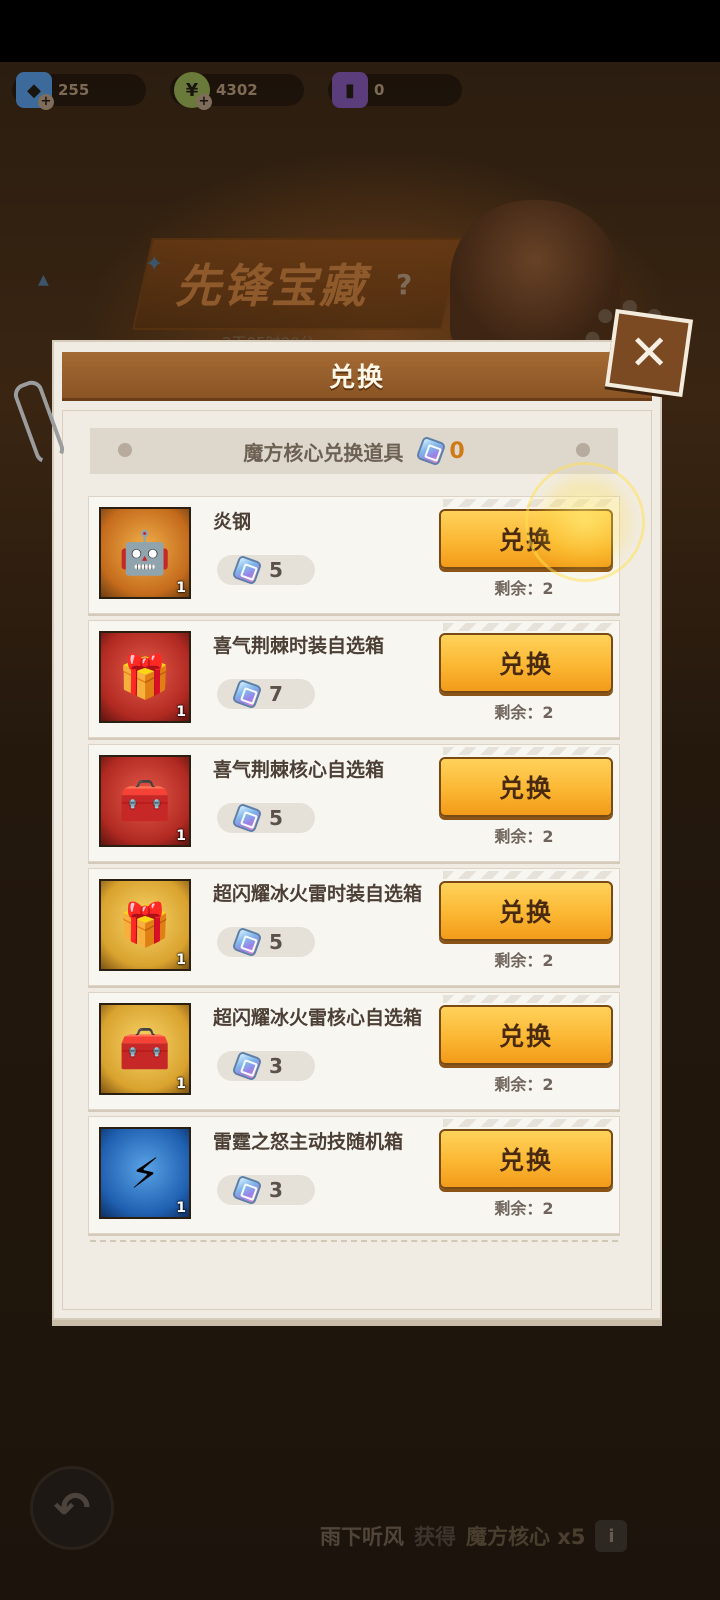 Image resolution: width=720 pixels, height=1600 pixels. I want to click on exchange-row: 🧰 1 超闪耀冰火雷核心自选箱 3 兑换 剩余：2, so click(354, 1051).